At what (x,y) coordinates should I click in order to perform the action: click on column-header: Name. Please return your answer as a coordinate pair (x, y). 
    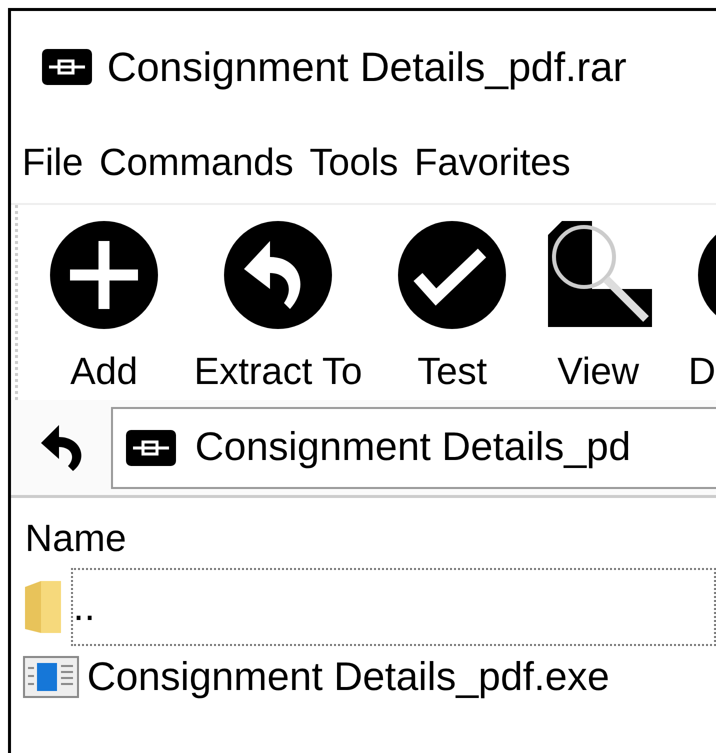
    Looking at the image, I should click on (75, 539).